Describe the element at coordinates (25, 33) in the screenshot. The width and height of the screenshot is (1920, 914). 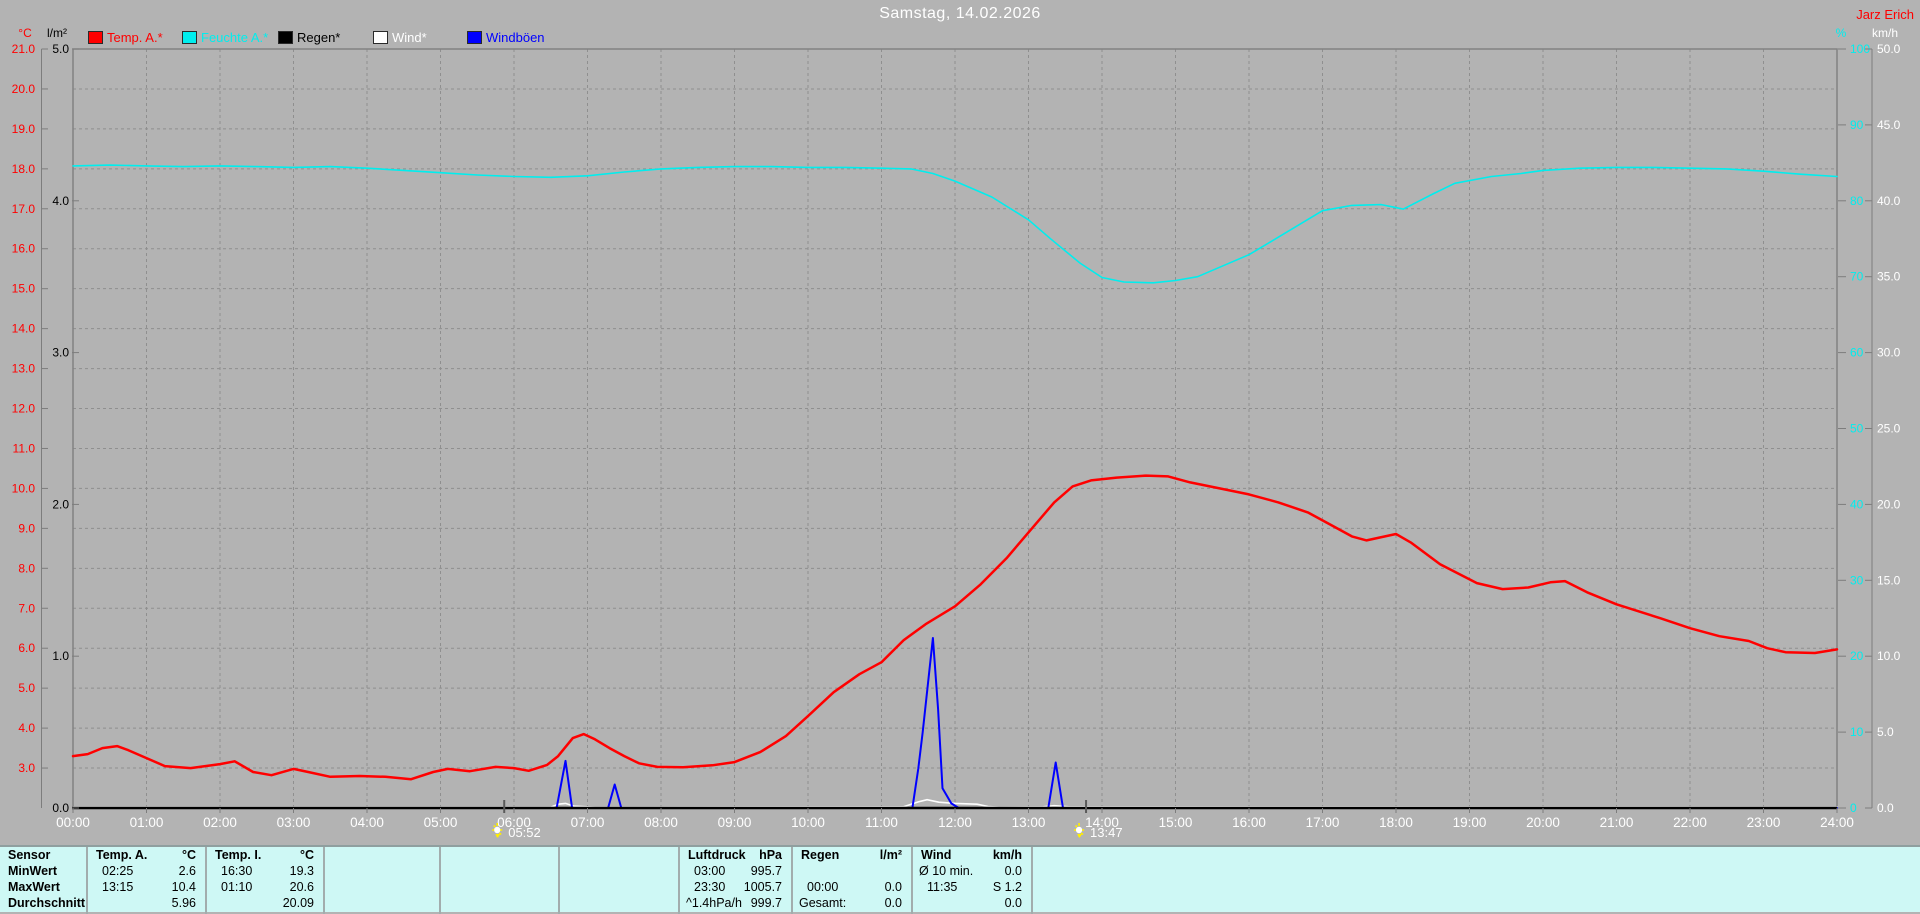
I see `temp-axis-unit: °C` at that location.